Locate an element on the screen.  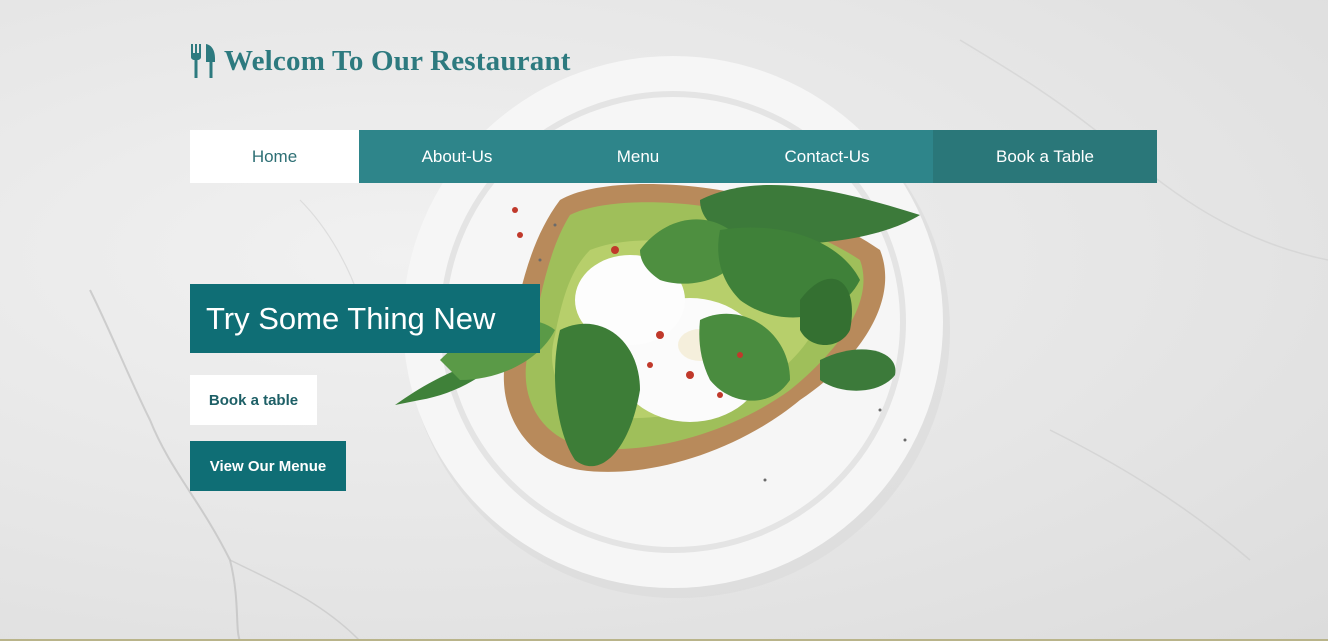
view-menu-button: View Our Menue is located at coordinates (268, 466).